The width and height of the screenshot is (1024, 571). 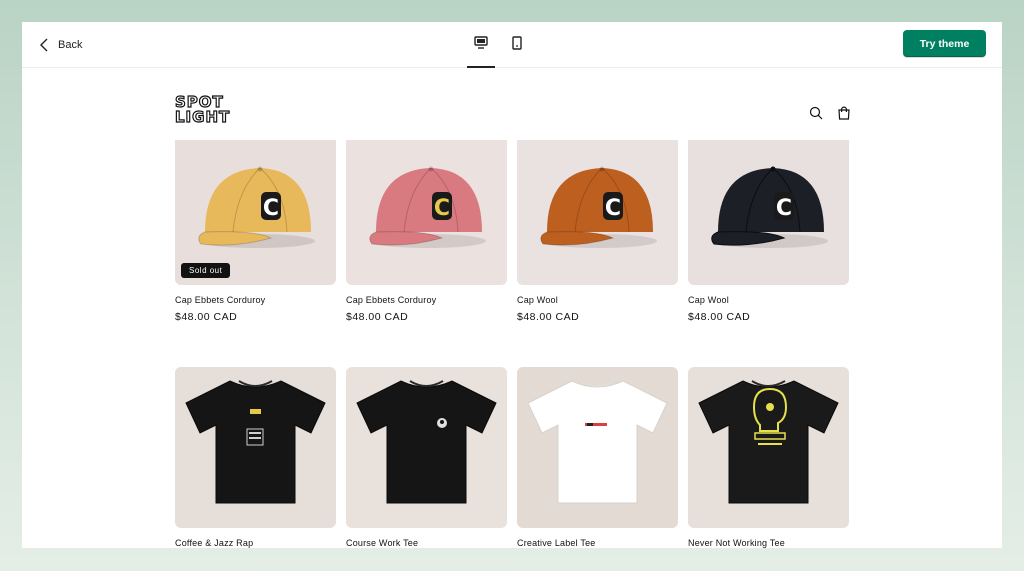 I want to click on product-title: Course Work Tee, so click(x=382, y=543).